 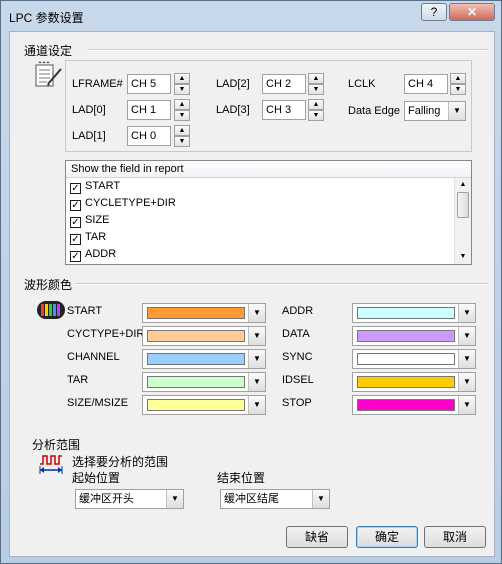 I want to click on data-color-label: DATA, so click(x=296, y=334).